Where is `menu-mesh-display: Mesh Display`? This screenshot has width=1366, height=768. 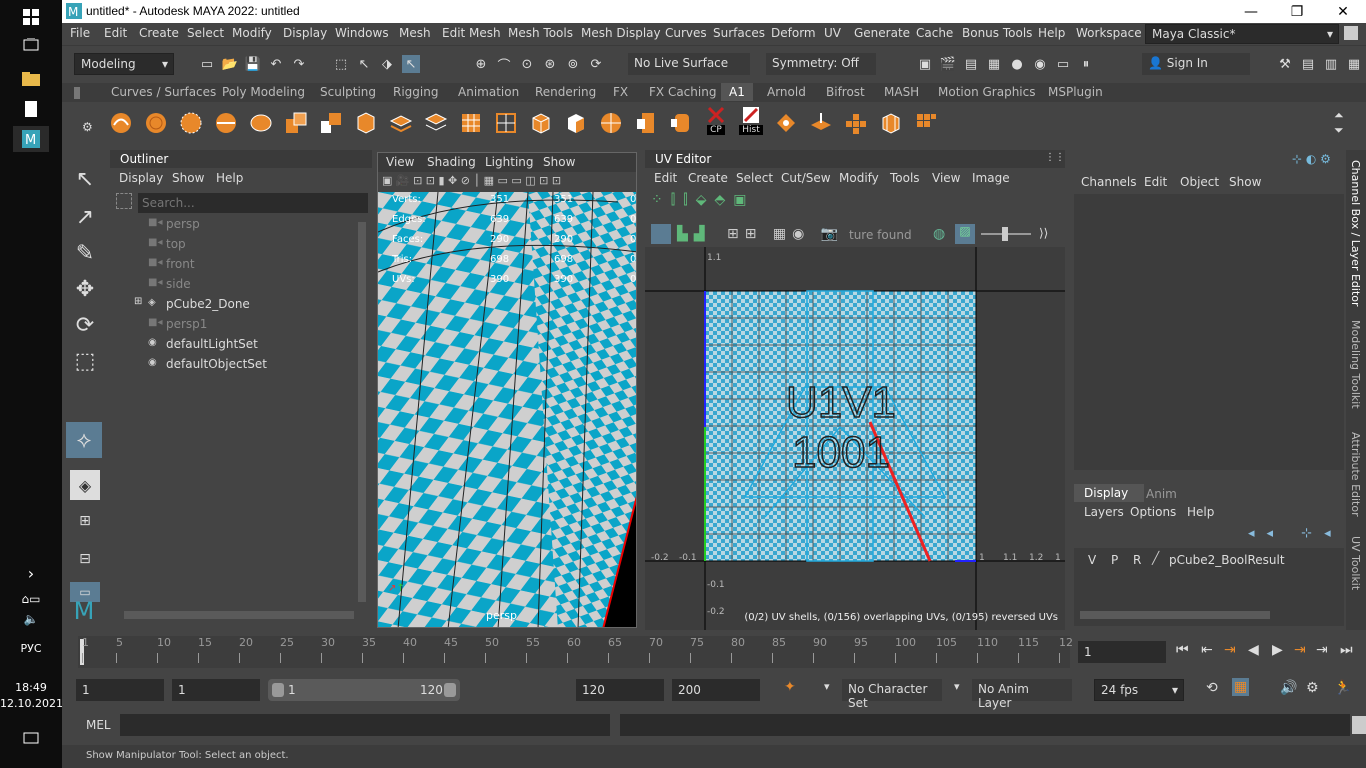
menu-mesh-display: Mesh Display is located at coordinates (621, 33).